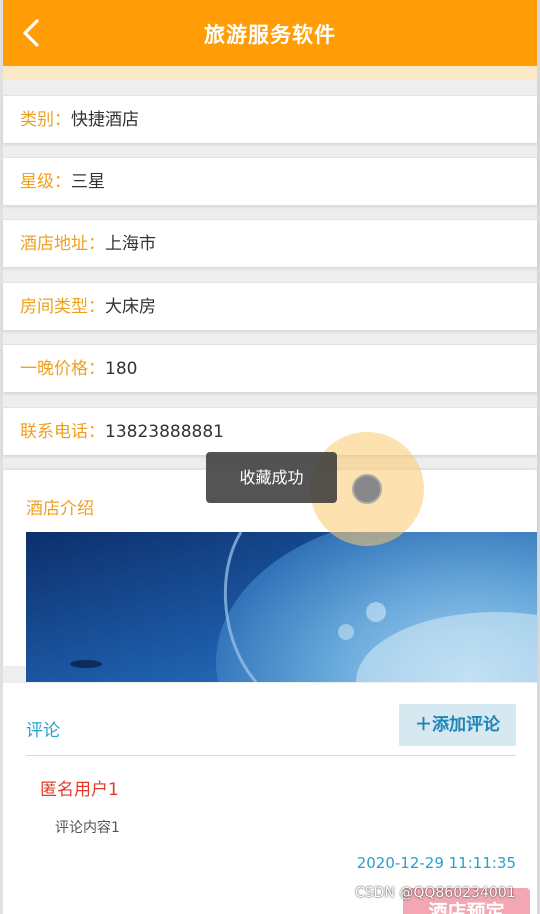 Image resolution: width=540 pixels, height=914 pixels. What do you see at coordinates (270, 306) in the screenshot?
I see `info-row-room-type: 房间类型：大床房` at bounding box center [270, 306].